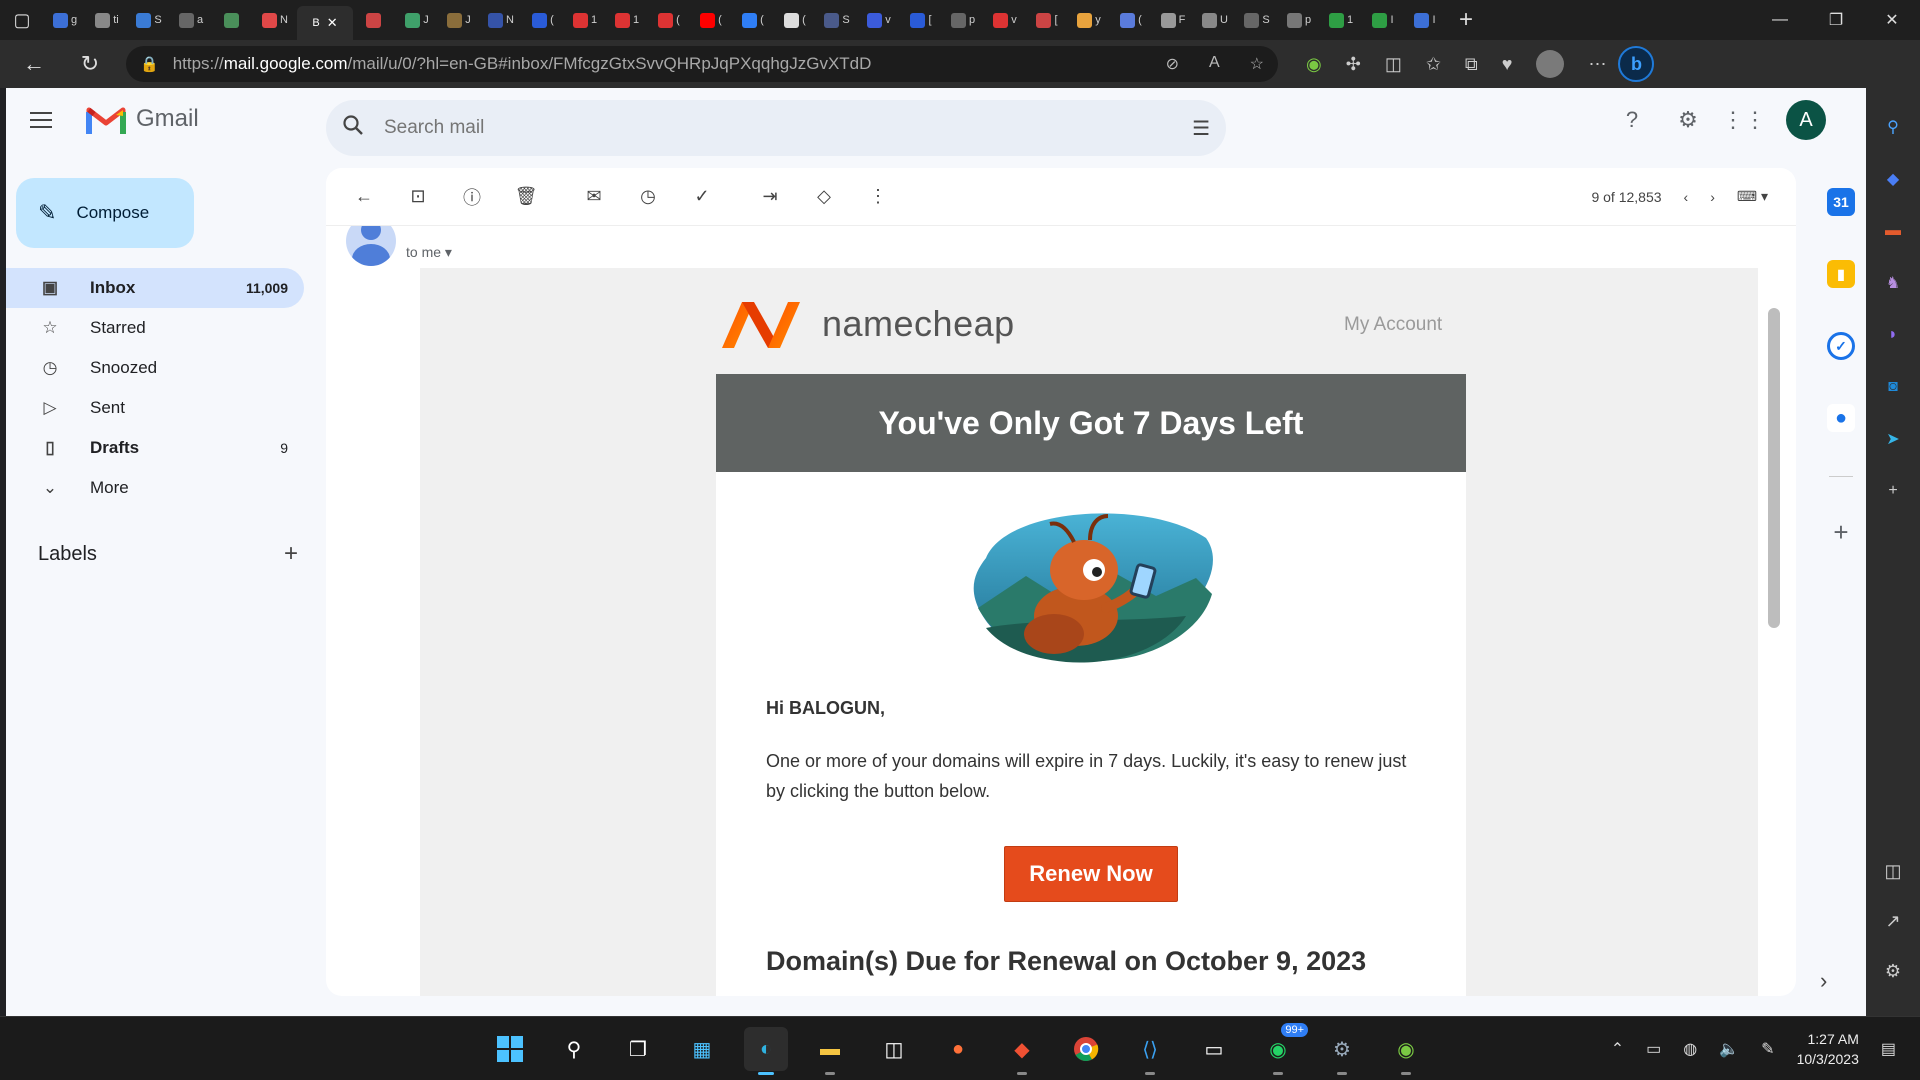 This screenshot has height=1080, width=1920. Describe the element at coordinates (1893, 179) in the screenshot. I see `sidebar-tag-icon: ◆` at that location.